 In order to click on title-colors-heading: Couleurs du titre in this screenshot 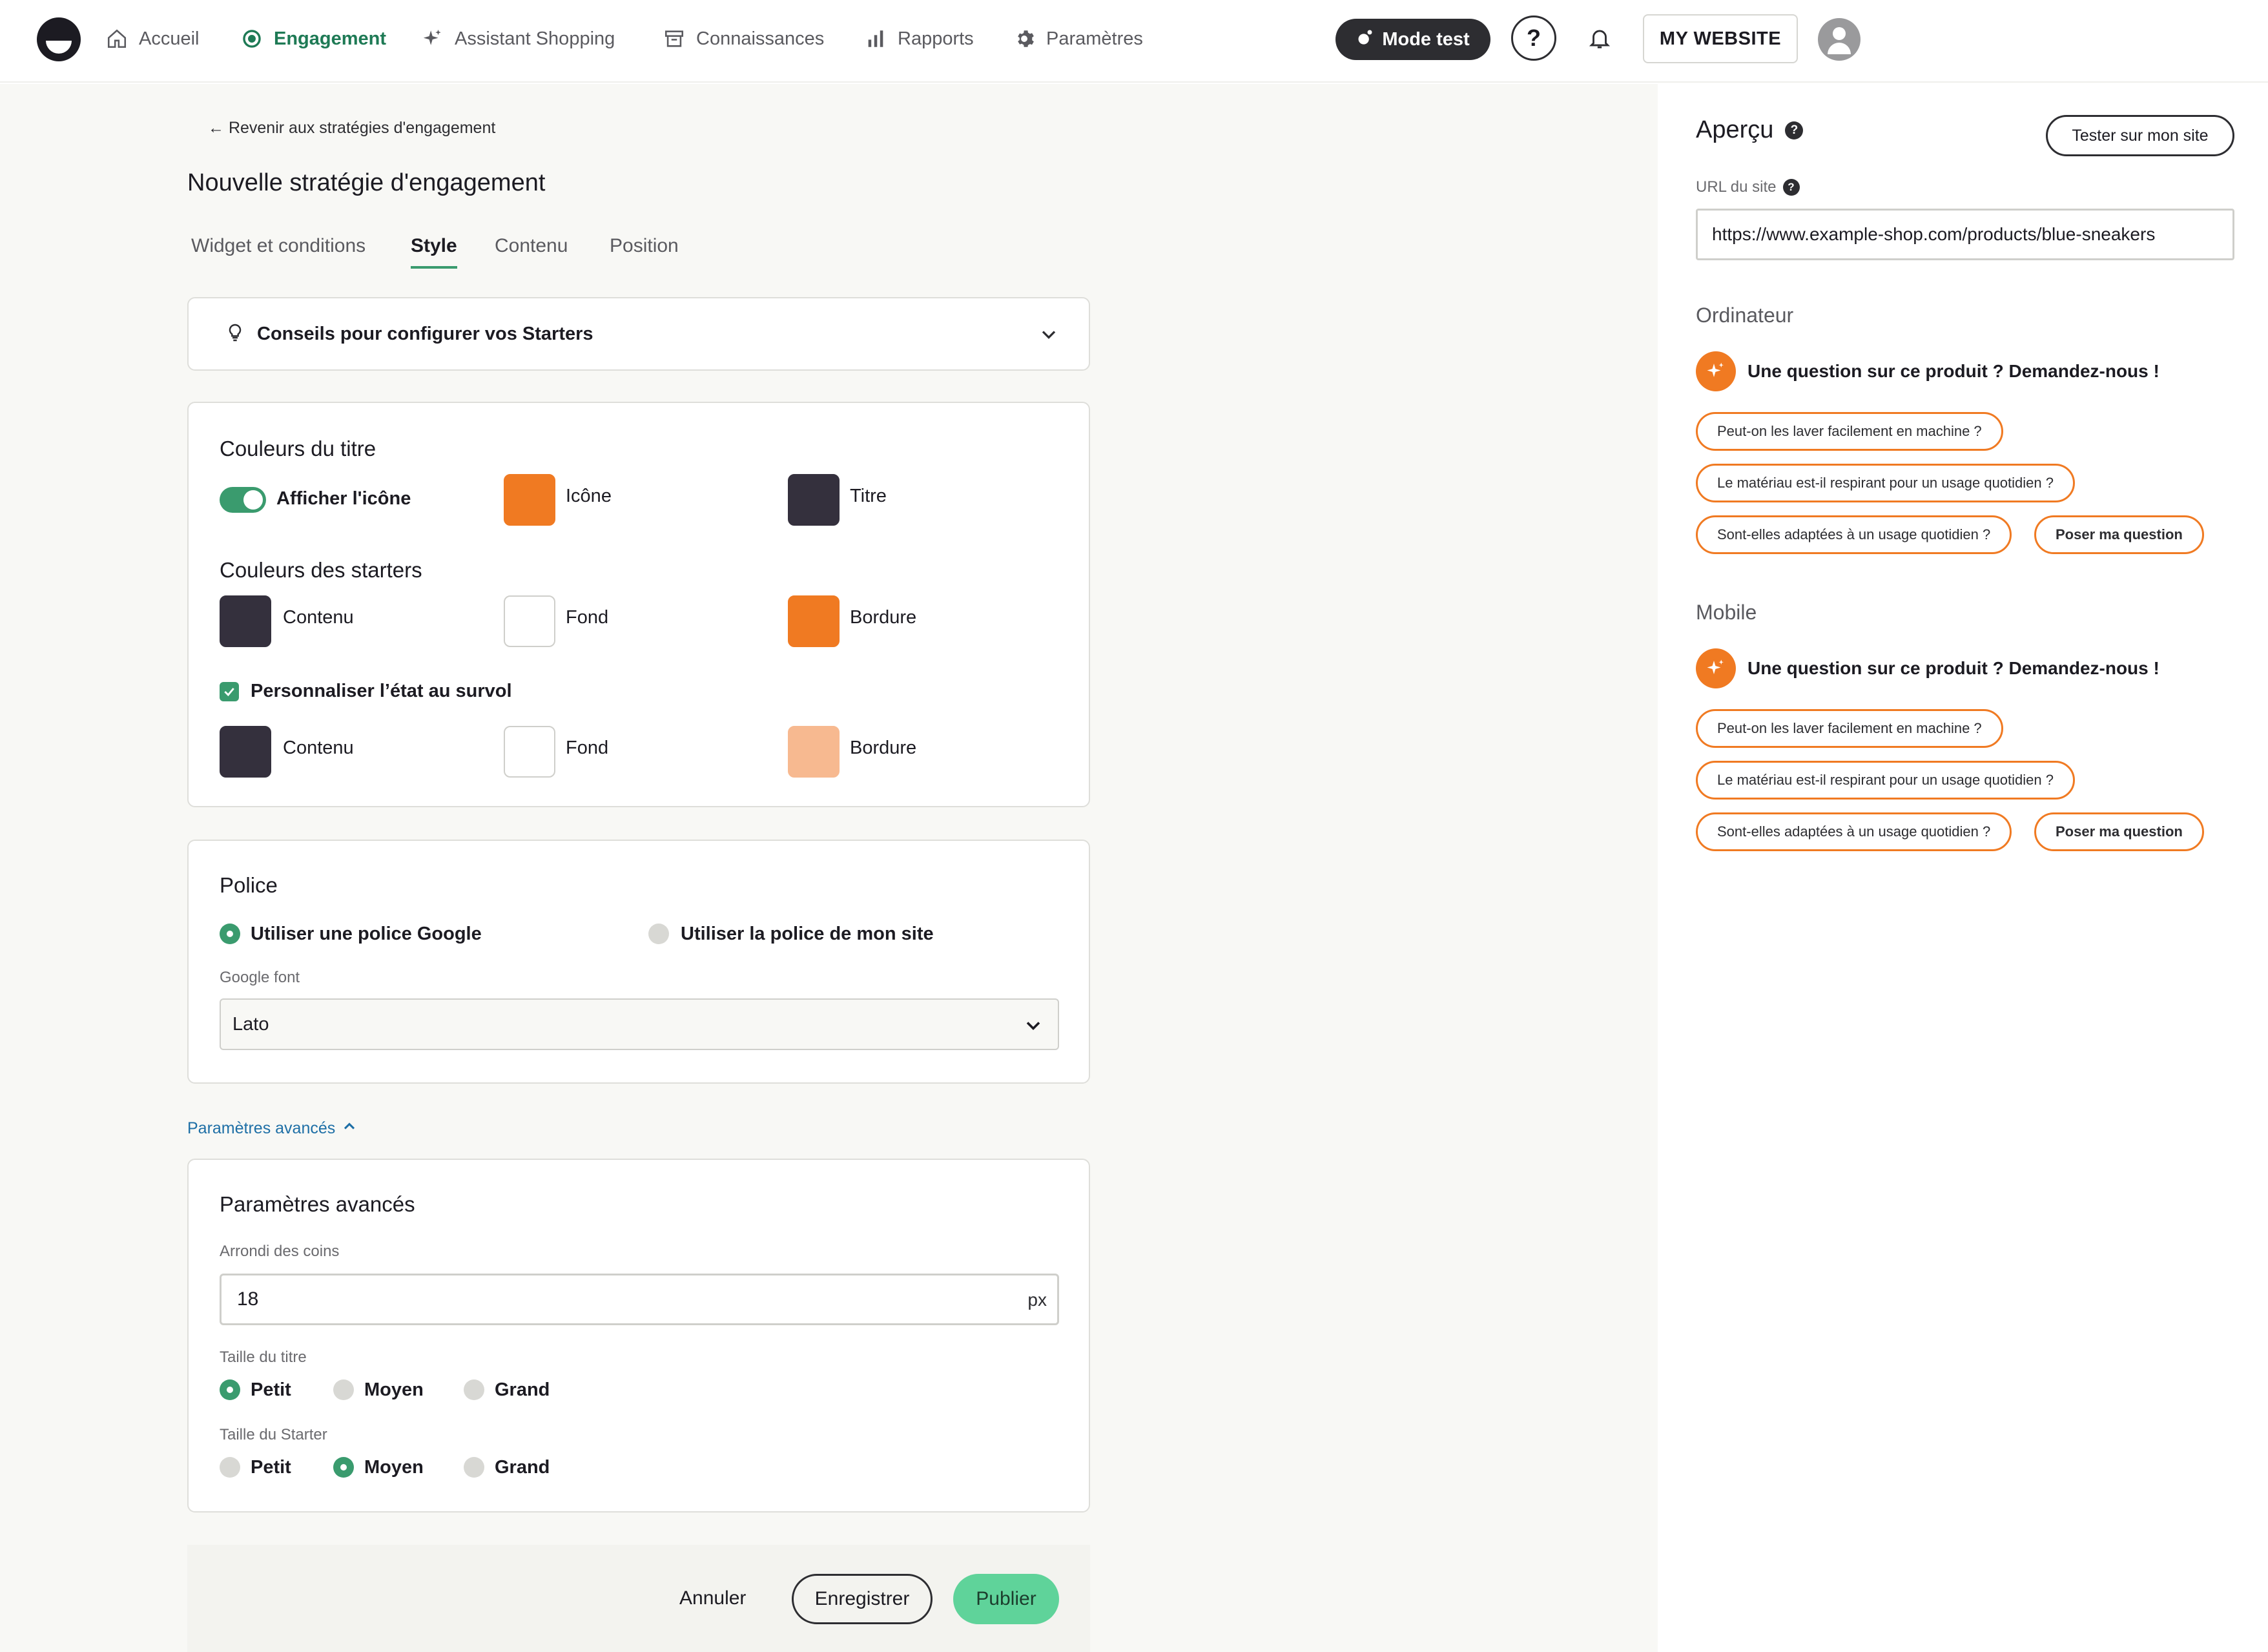, I will do `click(298, 449)`.